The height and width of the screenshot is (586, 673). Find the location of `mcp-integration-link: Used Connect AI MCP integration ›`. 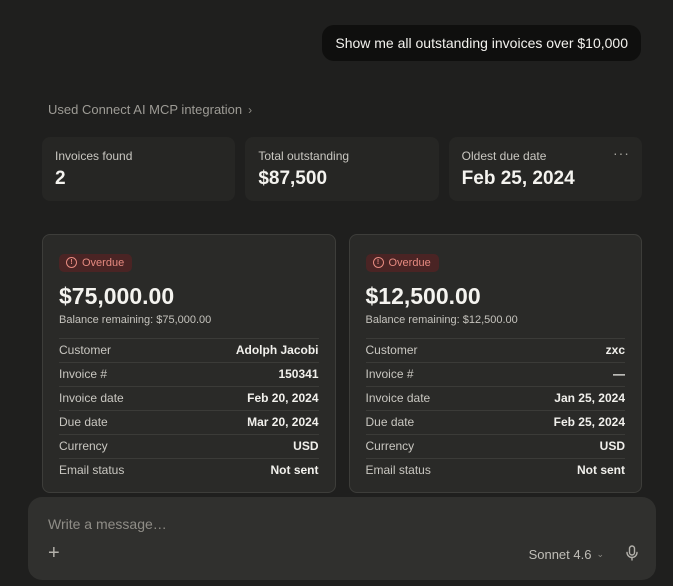

mcp-integration-link: Used Connect AI MCP integration › is located at coordinates (150, 109).